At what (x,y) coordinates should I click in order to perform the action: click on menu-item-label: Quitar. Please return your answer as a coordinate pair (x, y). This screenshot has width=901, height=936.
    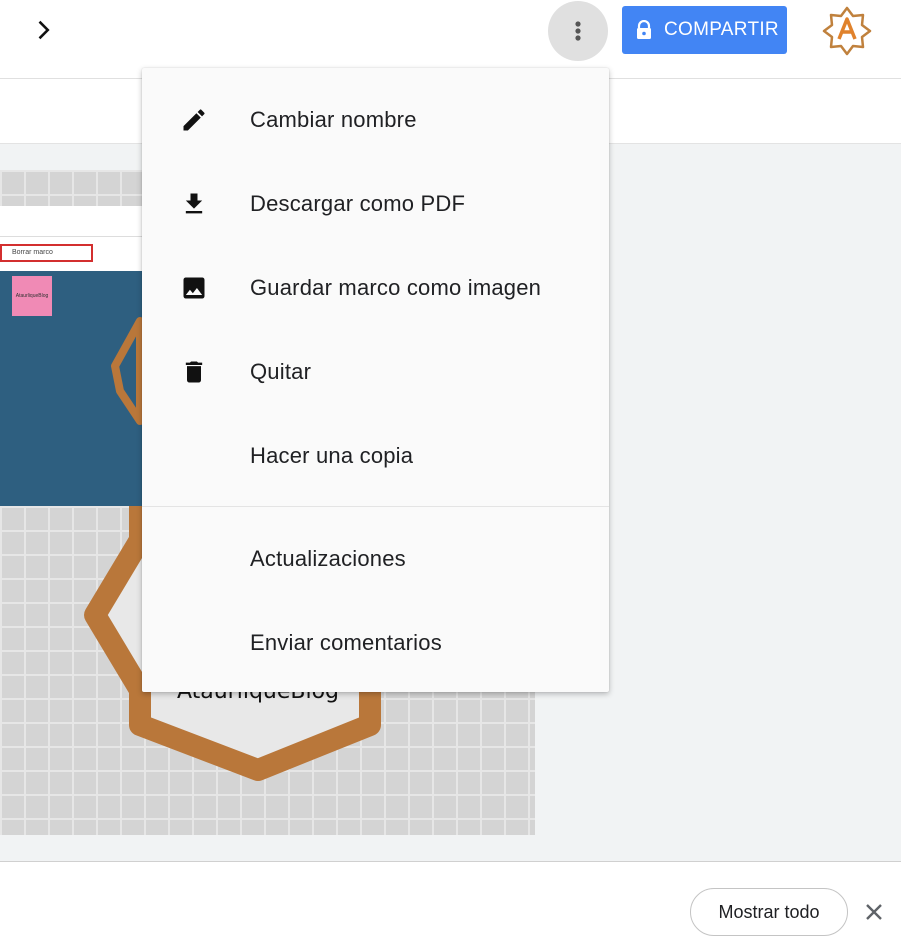
    Looking at the image, I should click on (281, 371).